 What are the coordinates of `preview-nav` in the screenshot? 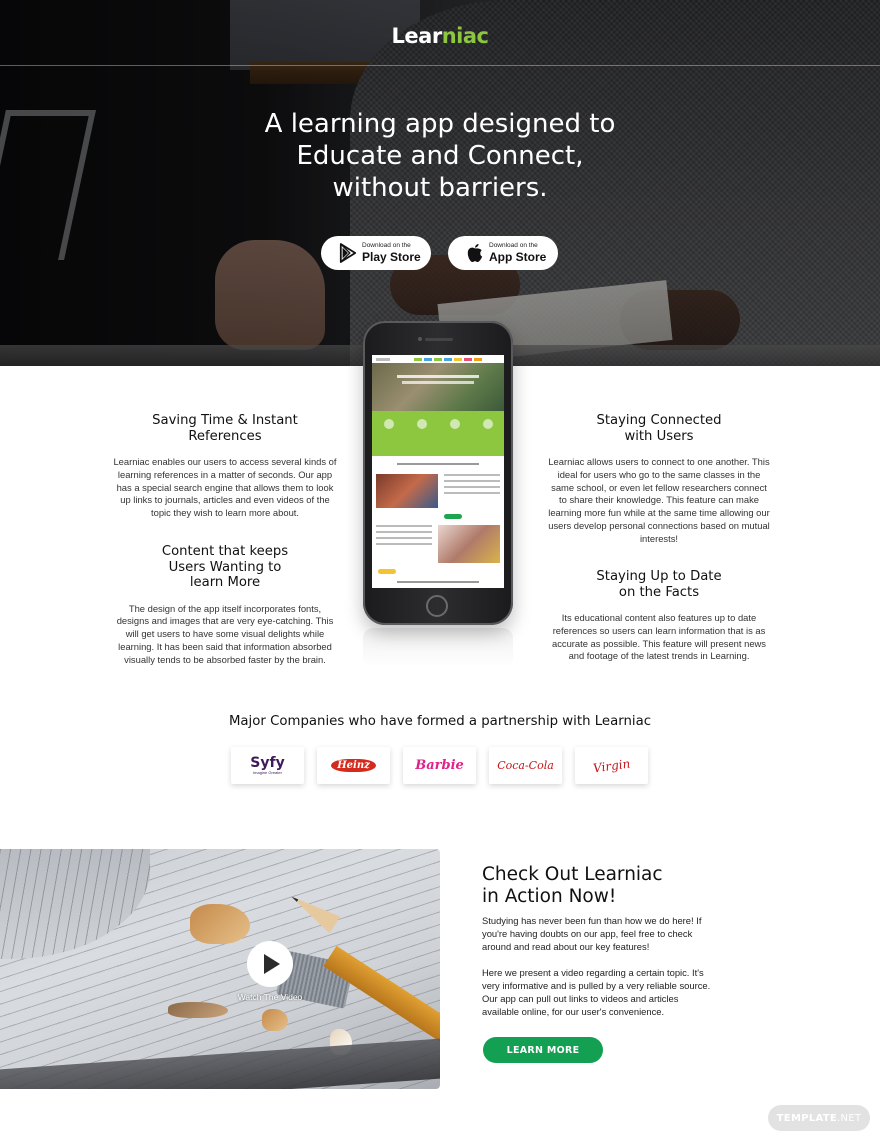 It's located at (438, 359).